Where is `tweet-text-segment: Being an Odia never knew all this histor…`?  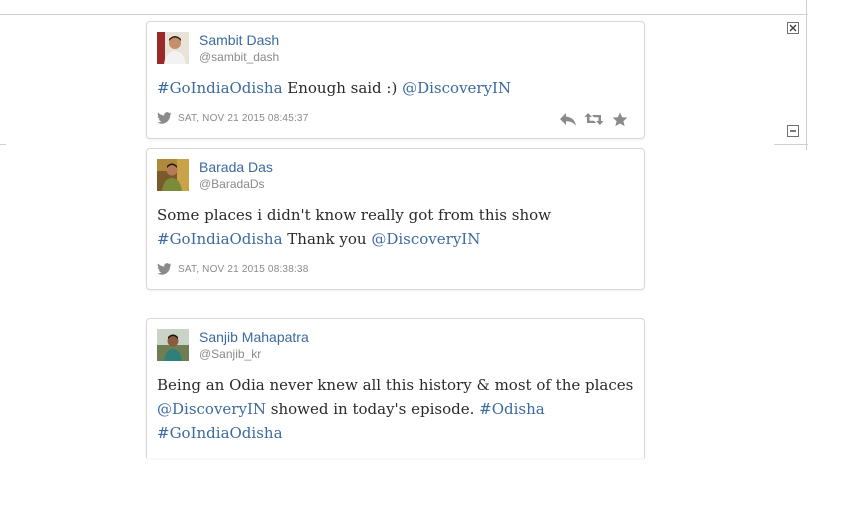
tweet-text-segment: Being an Odia never knew all this histor… is located at coordinates (395, 385).